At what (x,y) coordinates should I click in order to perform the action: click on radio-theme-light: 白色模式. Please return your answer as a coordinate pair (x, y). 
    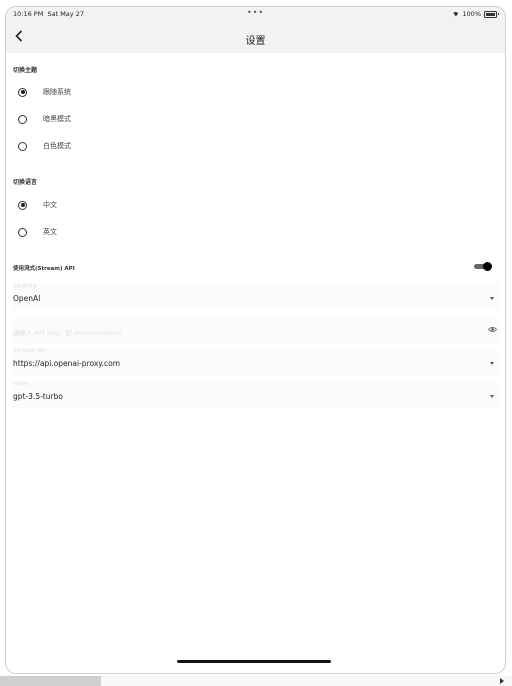
    Looking at the image, I should click on (253, 146).